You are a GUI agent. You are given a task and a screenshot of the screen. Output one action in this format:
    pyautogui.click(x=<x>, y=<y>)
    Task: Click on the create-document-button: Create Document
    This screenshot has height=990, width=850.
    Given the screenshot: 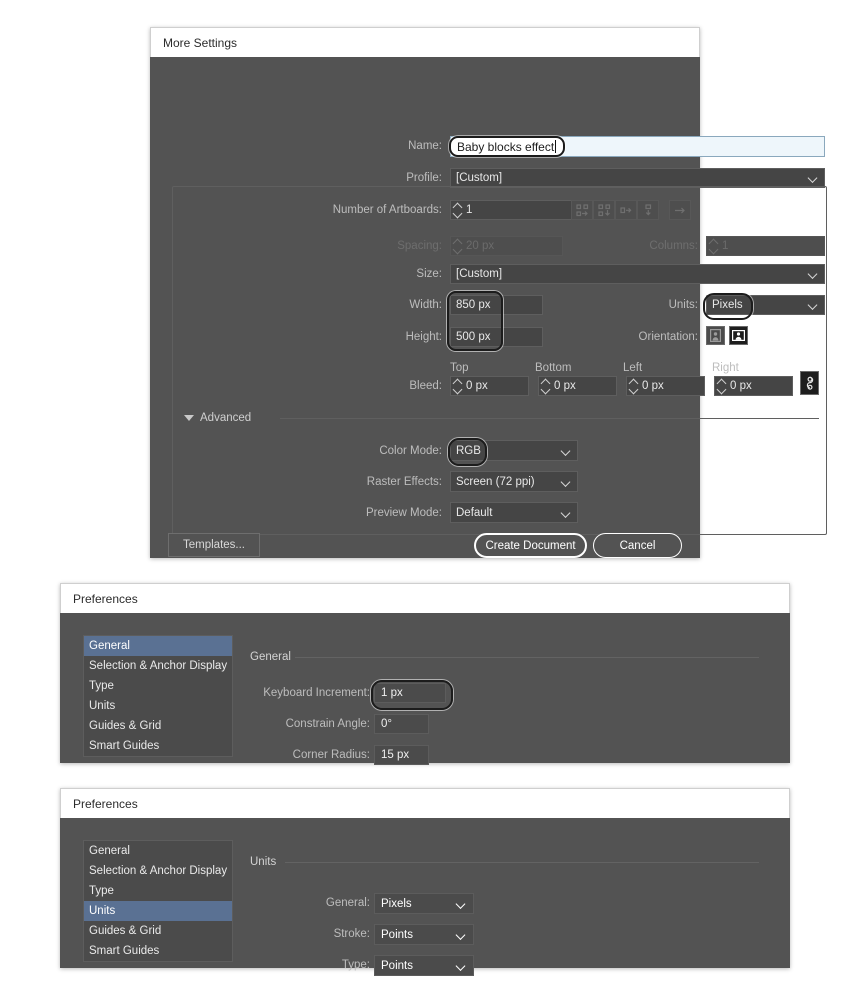 What is the action you would take?
    pyautogui.click(x=530, y=545)
    